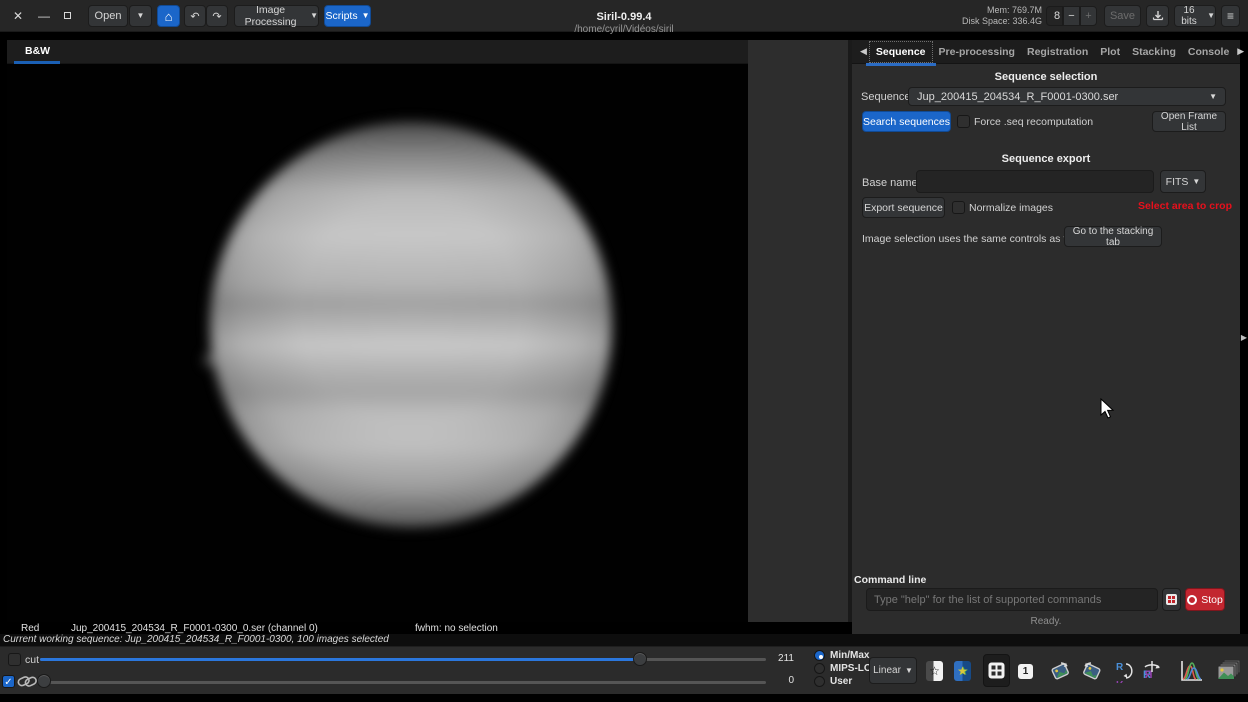 Image resolution: width=1248 pixels, height=702 pixels. I want to click on svg-text: R, so click(1120, 667).